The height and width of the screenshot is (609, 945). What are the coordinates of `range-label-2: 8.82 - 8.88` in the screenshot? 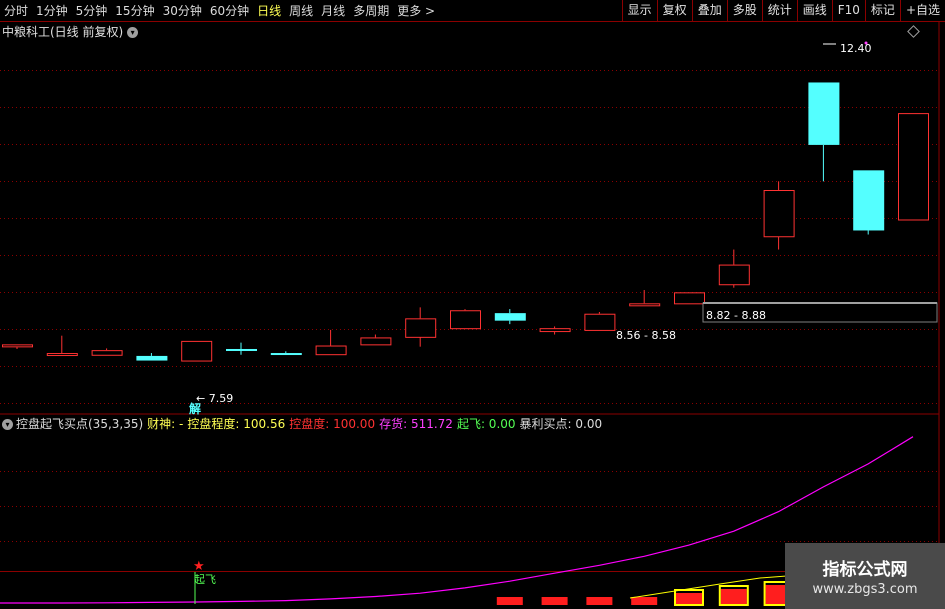 It's located at (736, 315).